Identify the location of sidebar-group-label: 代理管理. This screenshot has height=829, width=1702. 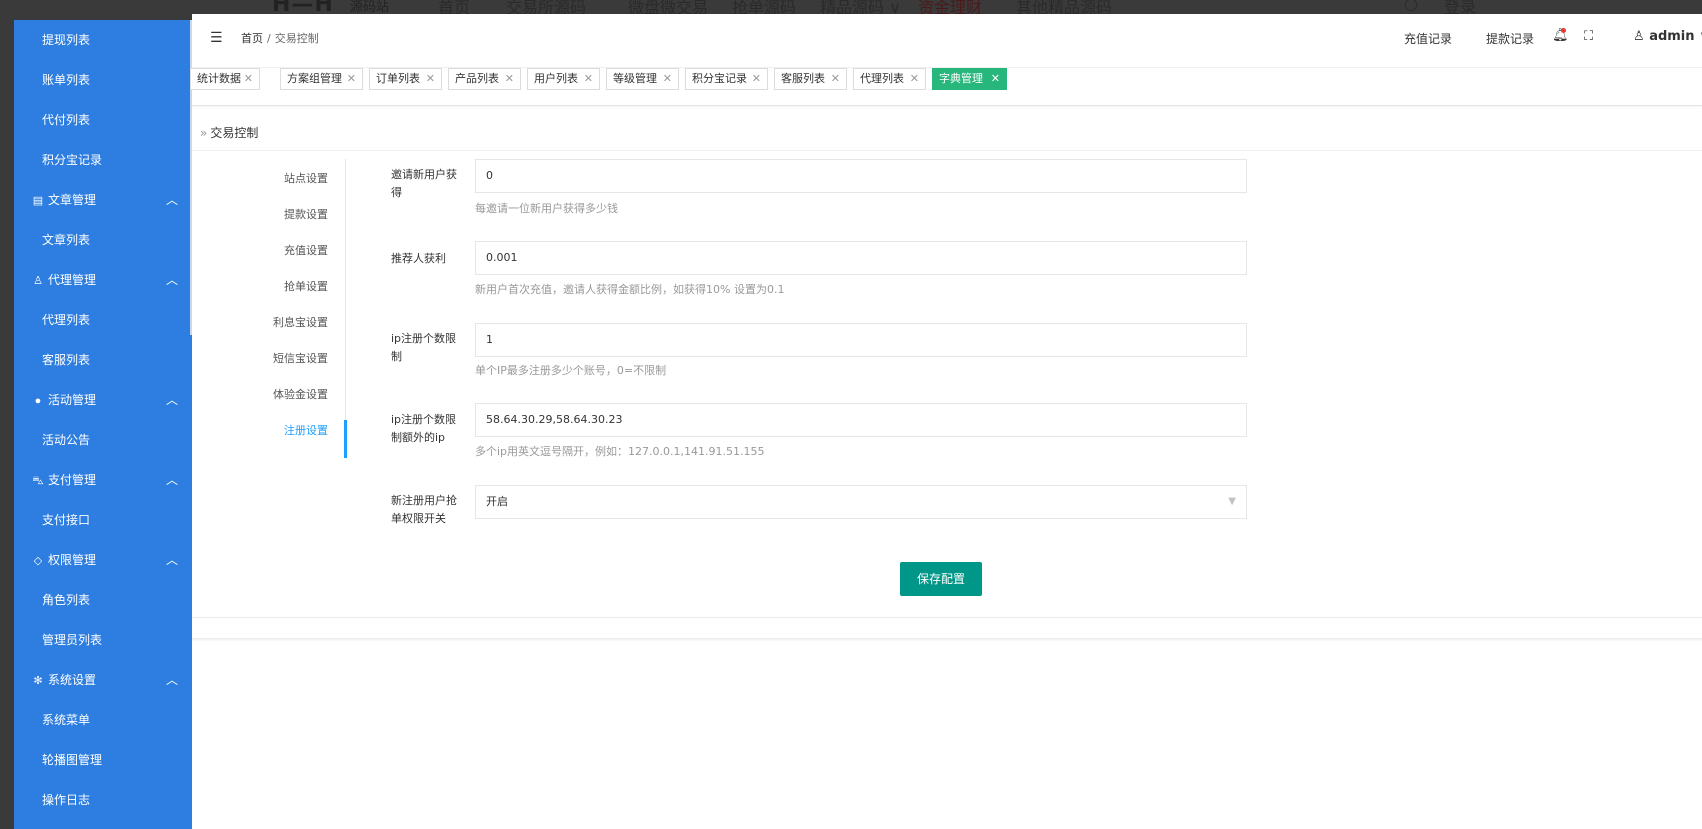
(72, 280).